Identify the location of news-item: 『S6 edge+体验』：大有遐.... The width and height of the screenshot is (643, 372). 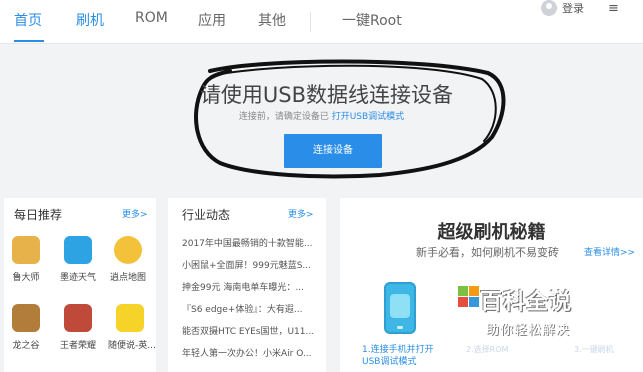
(248, 308).